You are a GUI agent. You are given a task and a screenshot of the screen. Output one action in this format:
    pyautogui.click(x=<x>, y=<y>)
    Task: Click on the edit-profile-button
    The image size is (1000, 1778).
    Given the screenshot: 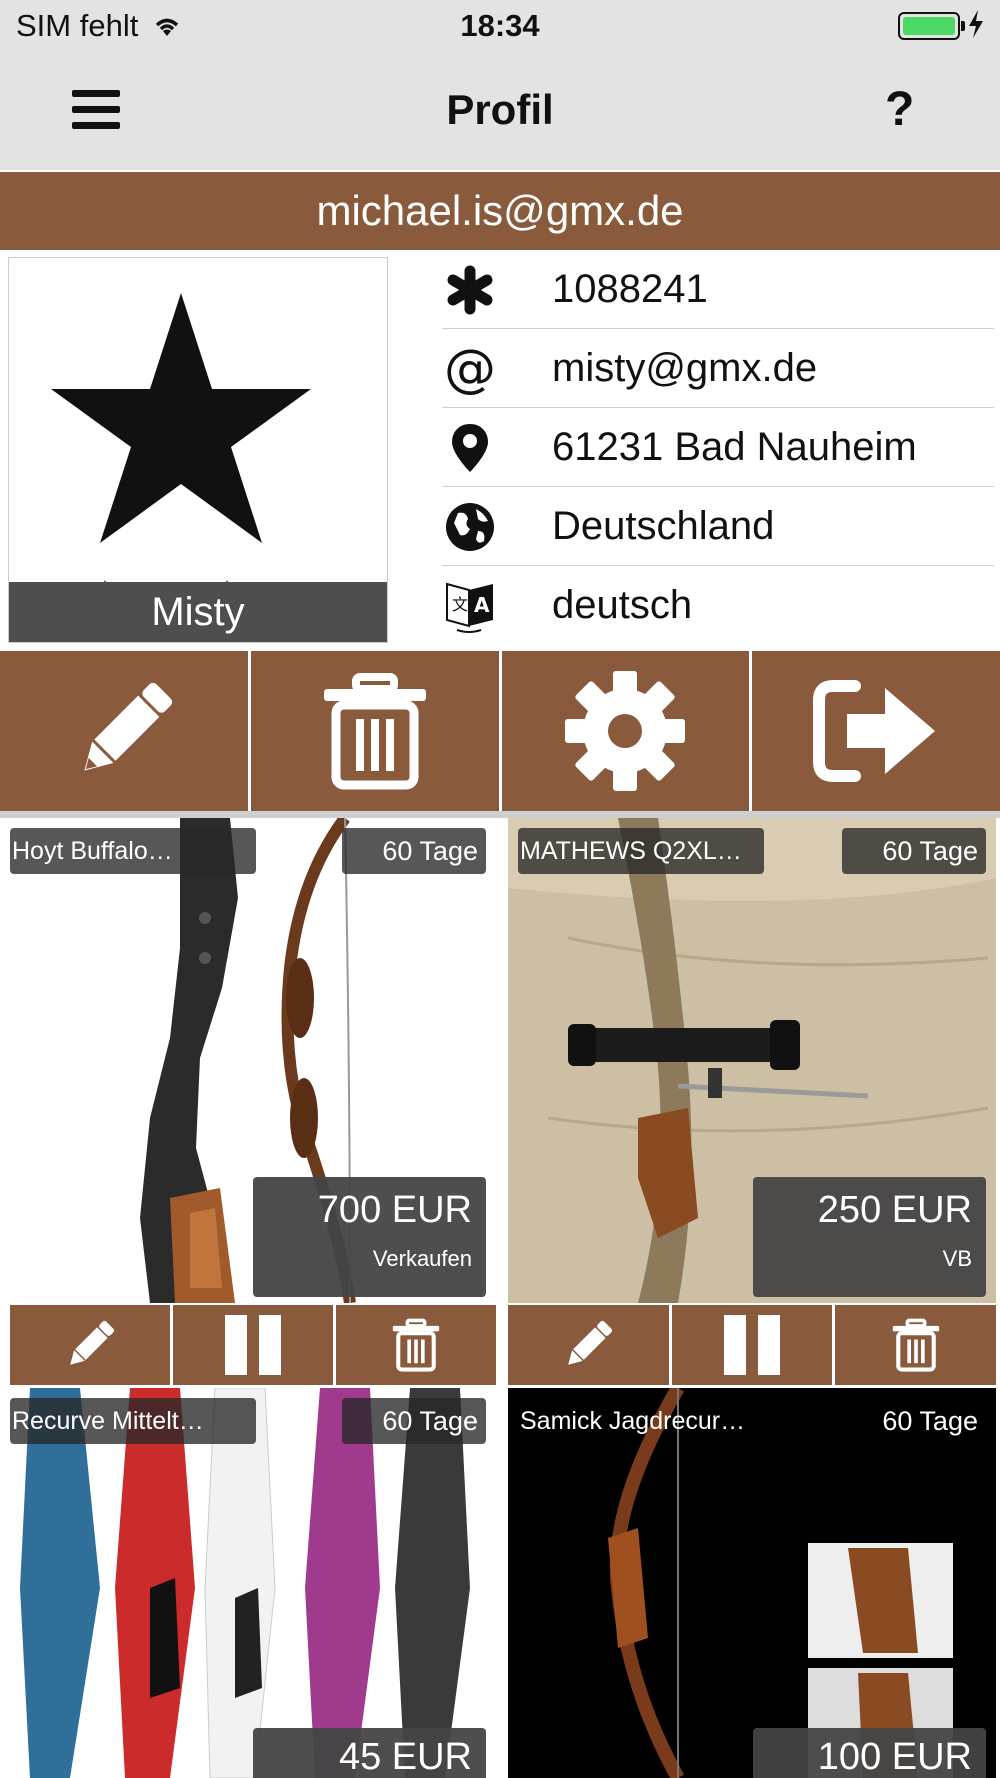 What is the action you would take?
    pyautogui.click(x=124, y=731)
    